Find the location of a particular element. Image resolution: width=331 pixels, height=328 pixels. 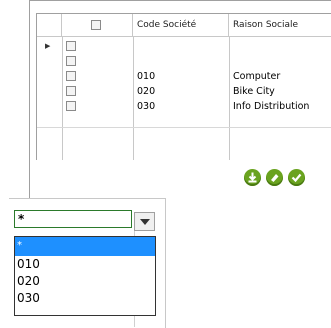

dropdown-option: * is located at coordinates (85, 246).